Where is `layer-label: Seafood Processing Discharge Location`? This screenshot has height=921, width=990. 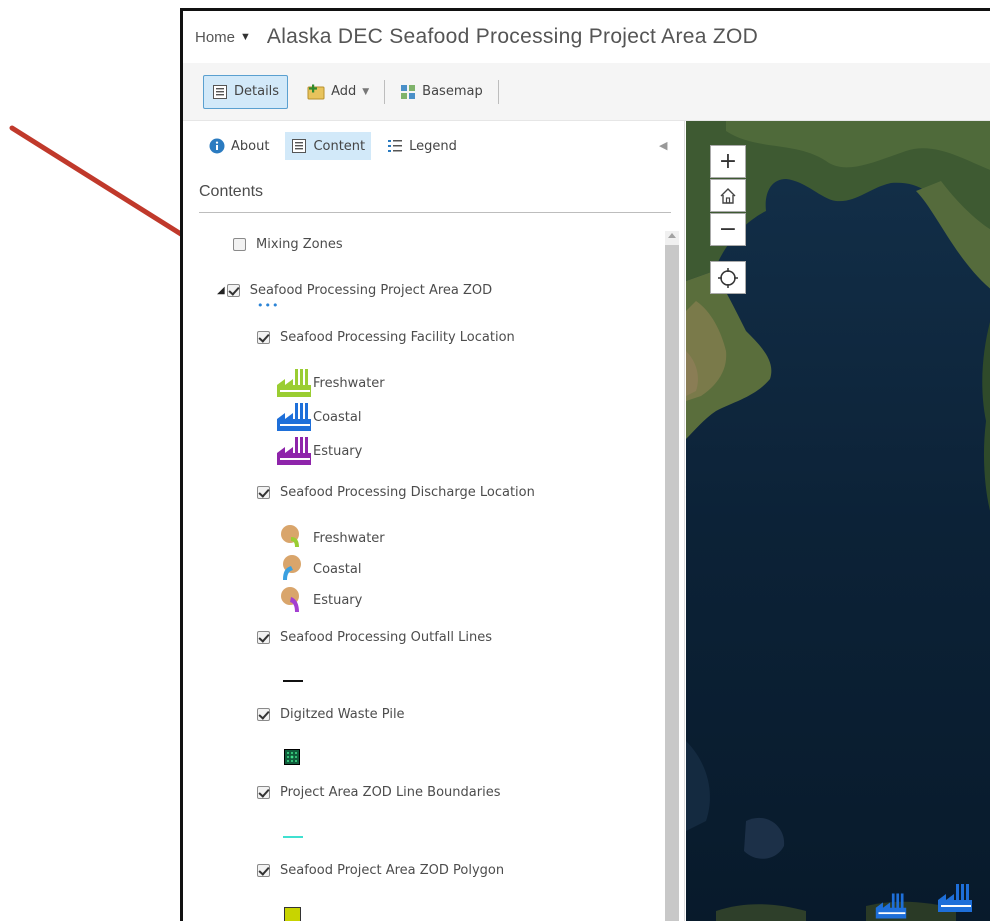 layer-label: Seafood Processing Discharge Location is located at coordinates (407, 492).